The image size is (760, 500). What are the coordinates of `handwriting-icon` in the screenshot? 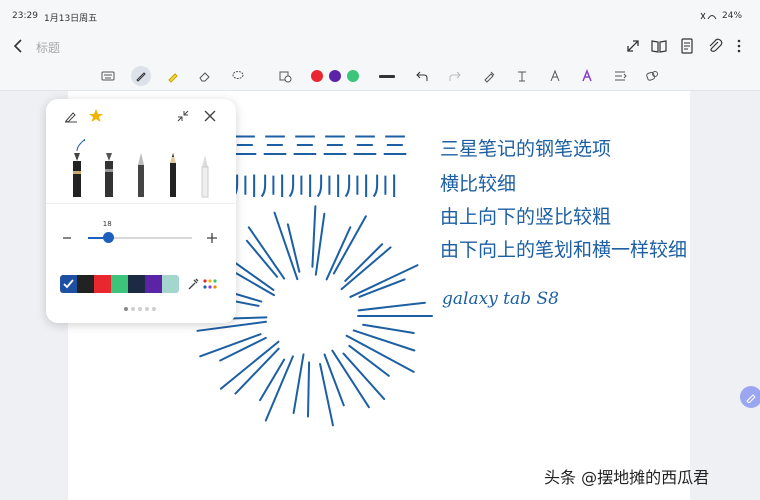 It's located at (587, 76).